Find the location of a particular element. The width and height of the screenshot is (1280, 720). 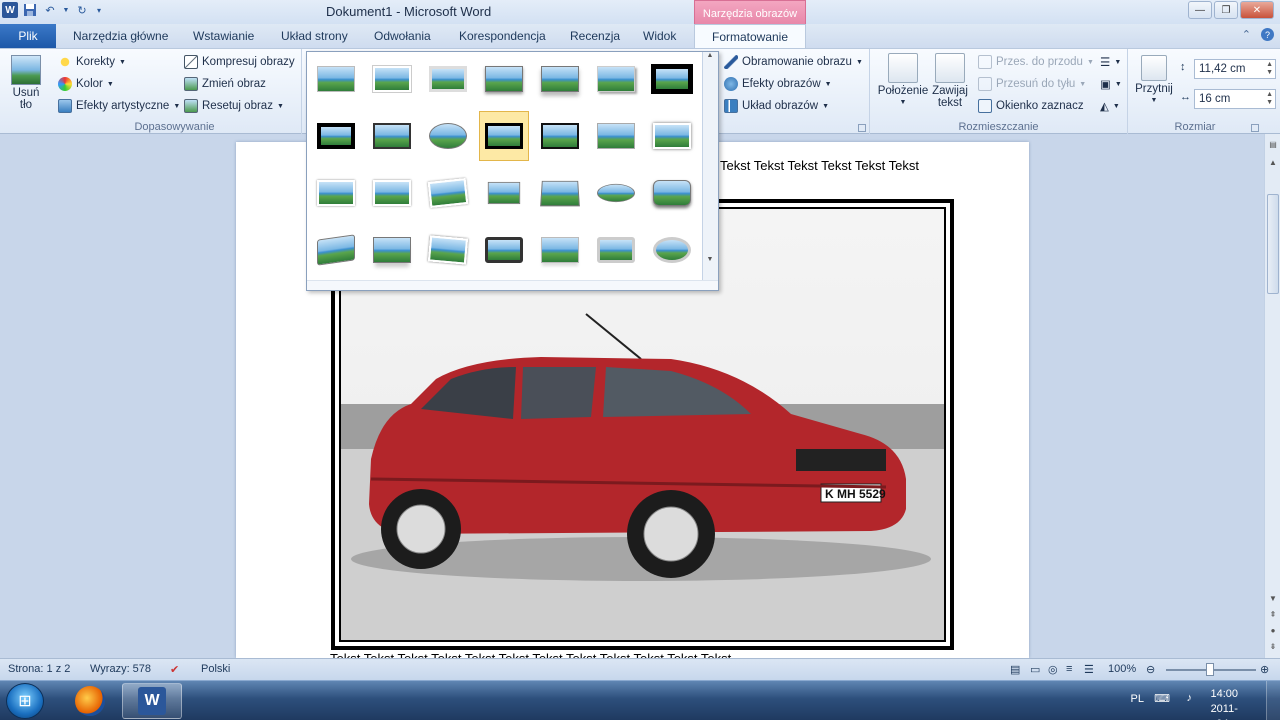

wrap-text-button: Zawijaj tekst is located at coordinates (950, 81).